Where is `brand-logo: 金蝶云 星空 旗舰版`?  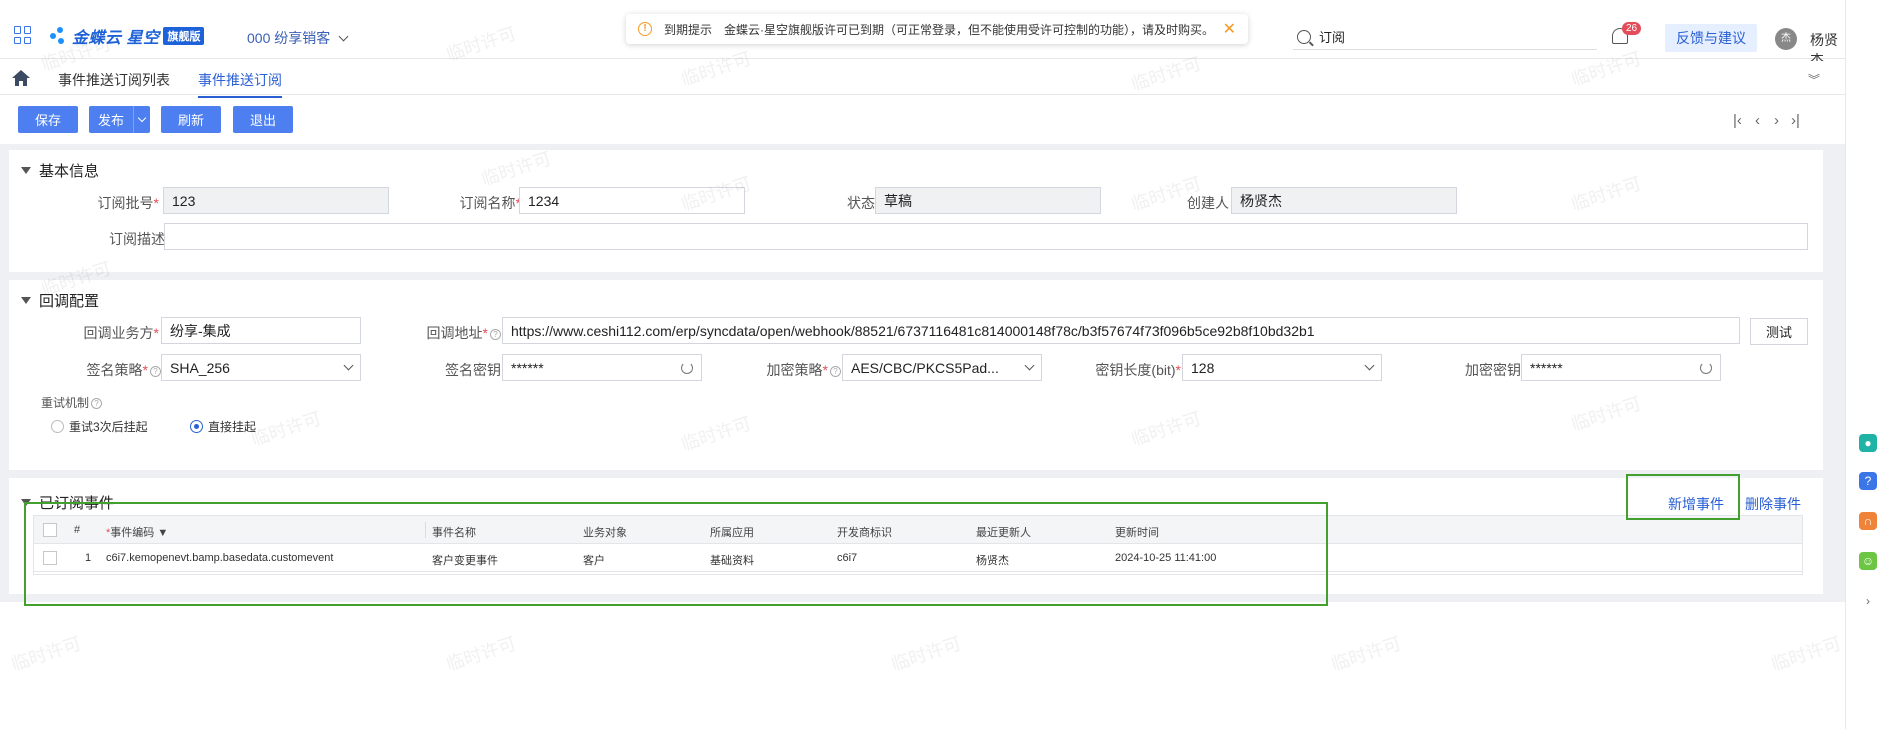
brand-logo: 金蝶云 星空 旗舰版 is located at coordinates (127, 36).